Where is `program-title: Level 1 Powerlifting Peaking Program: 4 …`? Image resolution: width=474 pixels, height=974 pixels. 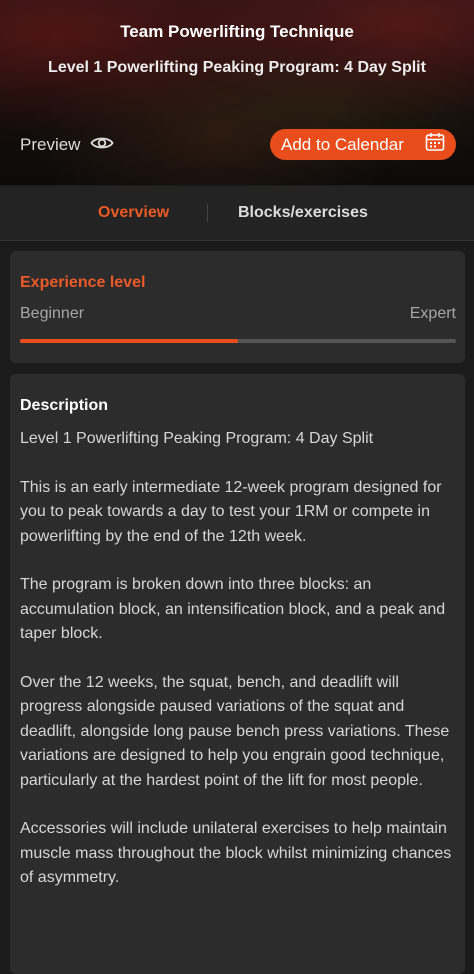
program-title: Level 1 Powerlifting Peaking Program: 4 … is located at coordinates (237, 67).